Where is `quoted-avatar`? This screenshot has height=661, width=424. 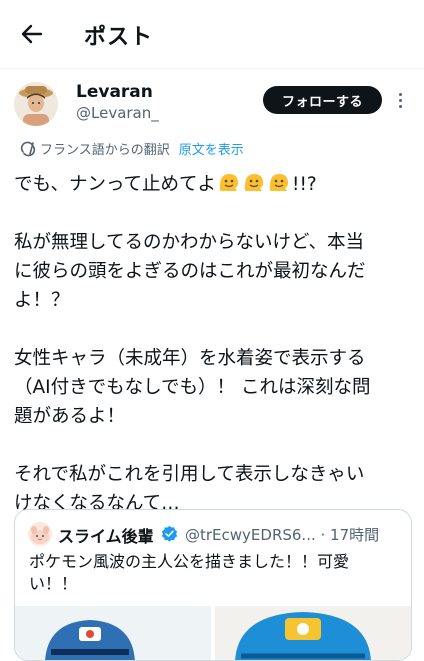 quoted-avatar is located at coordinates (40, 534).